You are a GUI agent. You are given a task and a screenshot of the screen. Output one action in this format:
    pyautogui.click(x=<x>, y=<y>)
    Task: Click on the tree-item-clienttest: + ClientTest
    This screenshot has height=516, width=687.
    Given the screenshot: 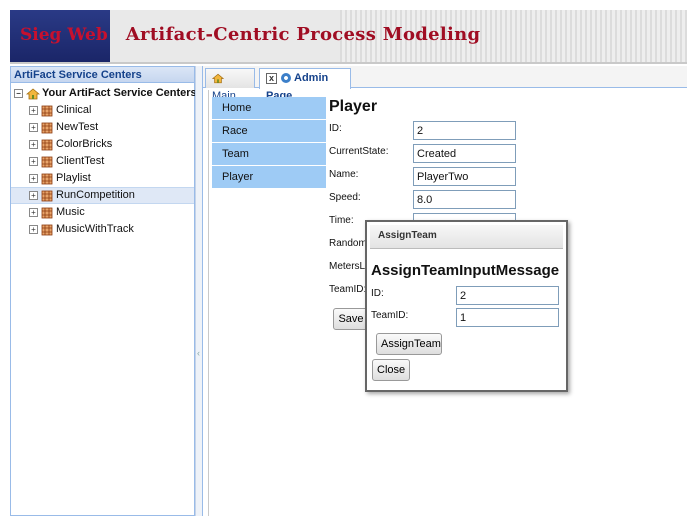 What is the action you would take?
    pyautogui.click(x=102, y=161)
    